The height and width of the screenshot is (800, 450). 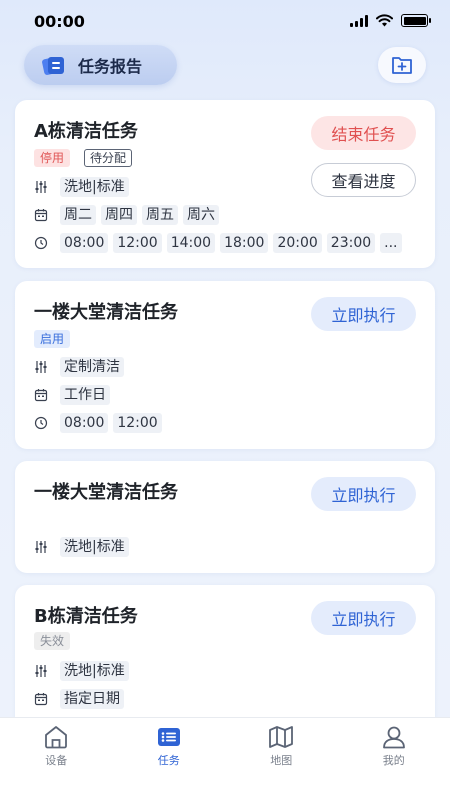 I want to click on day-chip: 周四, so click(x=119, y=215).